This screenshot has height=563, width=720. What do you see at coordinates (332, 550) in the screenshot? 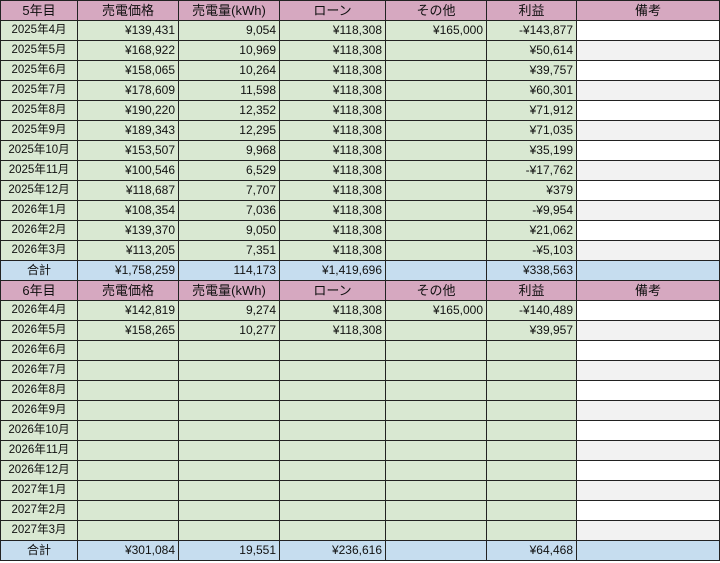
I see `total-loan-cell: ¥236,616` at bounding box center [332, 550].